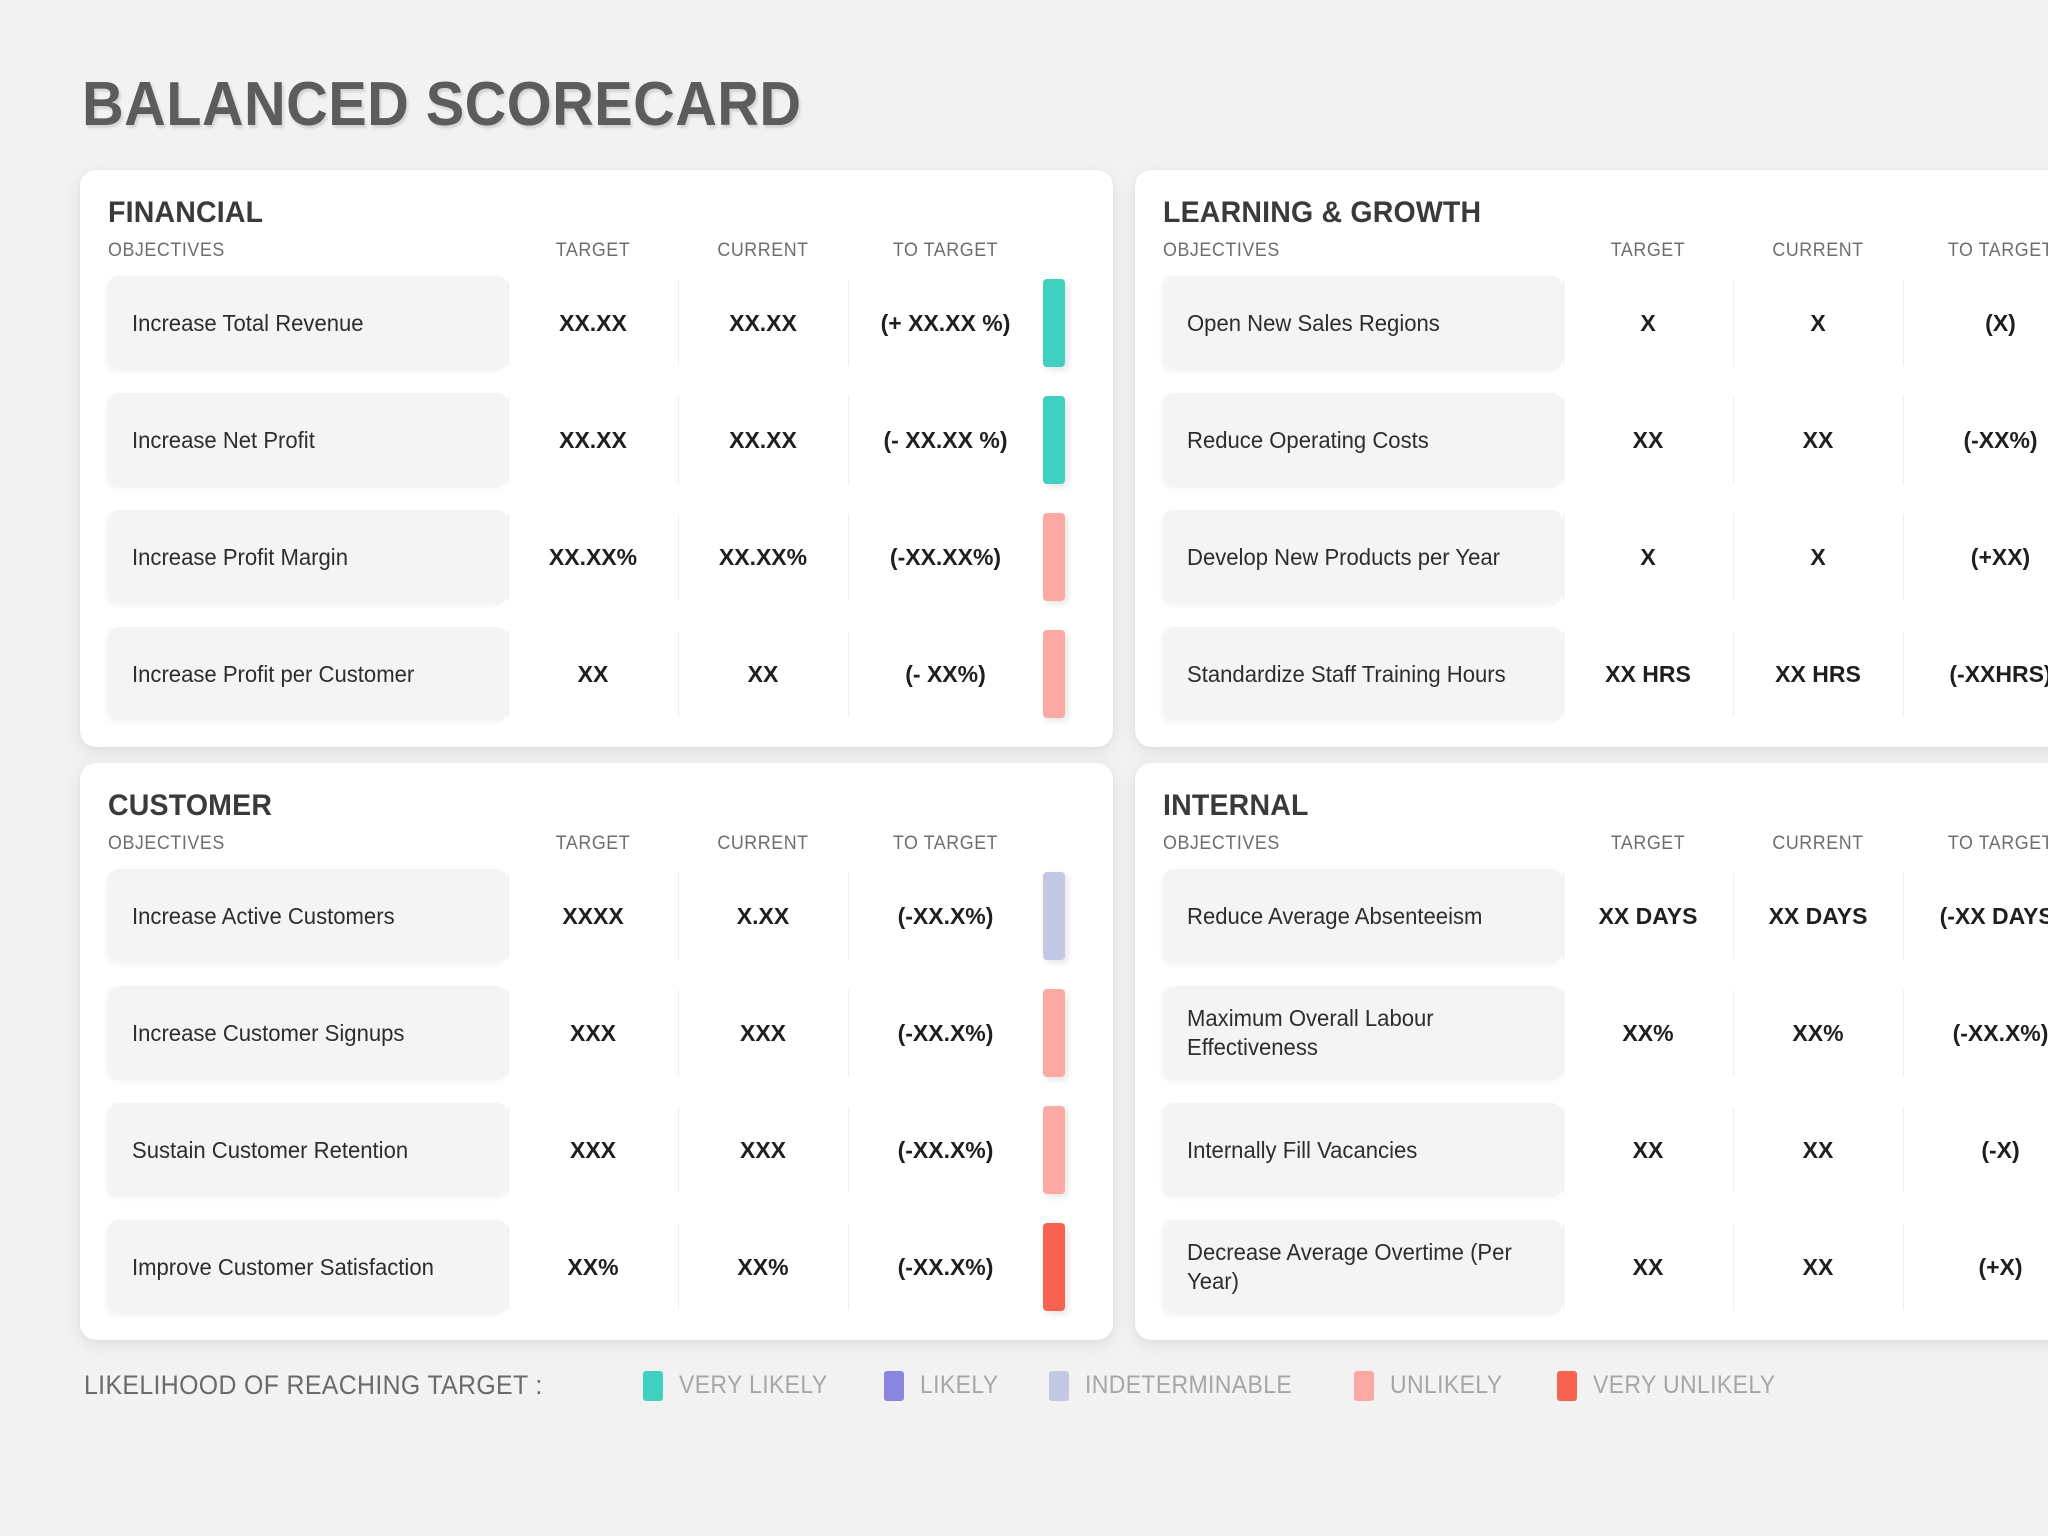 The image size is (2048, 1536). Describe the element at coordinates (1648, 843) in the screenshot. I see `column-header-target: TARGET` at that location.